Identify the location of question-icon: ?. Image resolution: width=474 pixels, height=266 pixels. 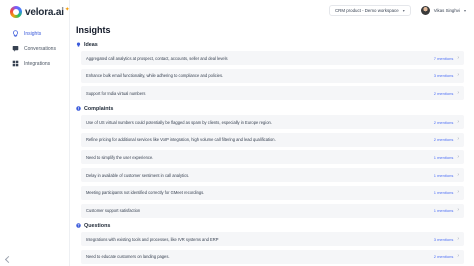
(78, 225).